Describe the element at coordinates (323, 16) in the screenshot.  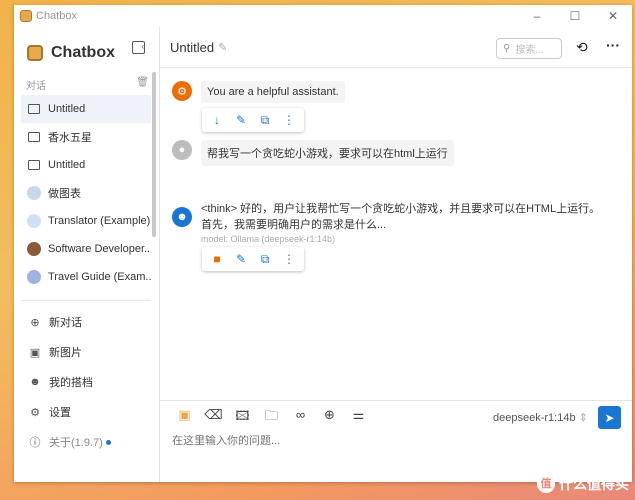
I see `title-bar: Chatbox – ☐ ✕` at that location.